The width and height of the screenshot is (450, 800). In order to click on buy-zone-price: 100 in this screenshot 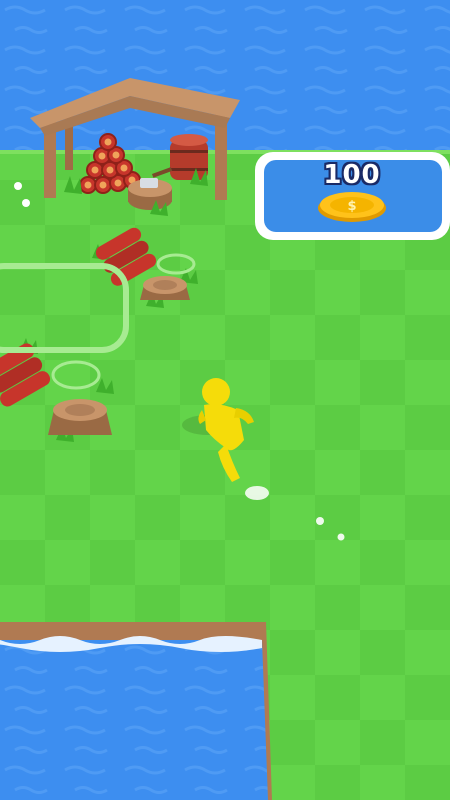, I will do `click(352, 175)`.